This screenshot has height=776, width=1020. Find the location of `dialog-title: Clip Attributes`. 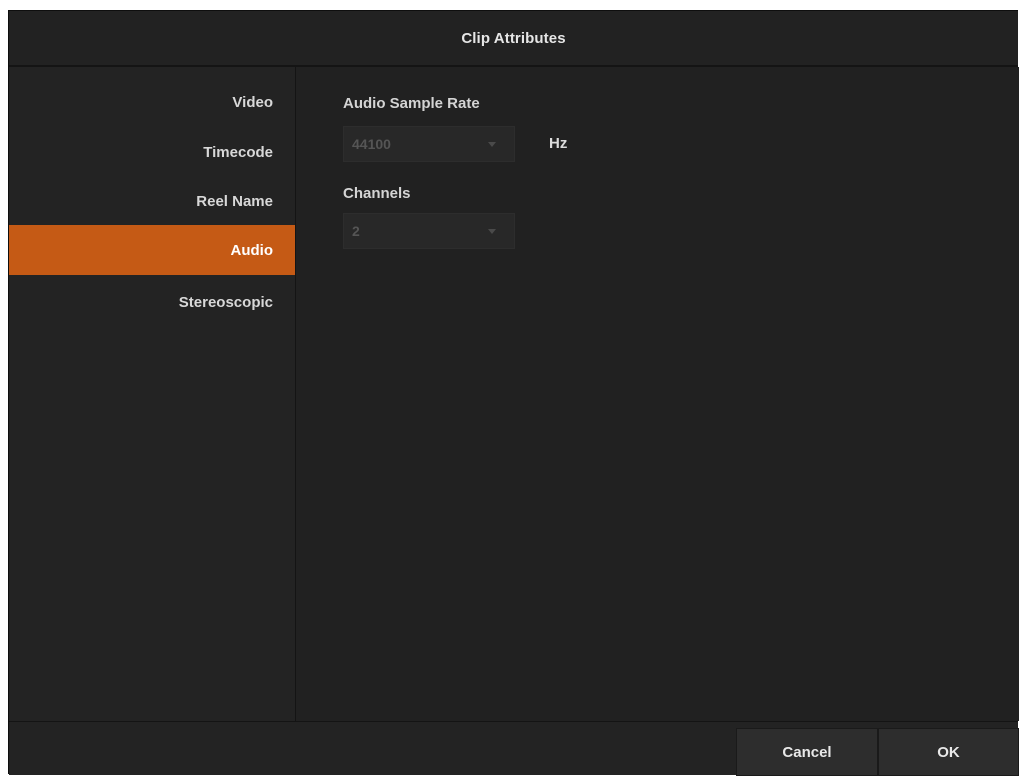

dialog-title: Clip Attributes is located at coordinates (513, 38).